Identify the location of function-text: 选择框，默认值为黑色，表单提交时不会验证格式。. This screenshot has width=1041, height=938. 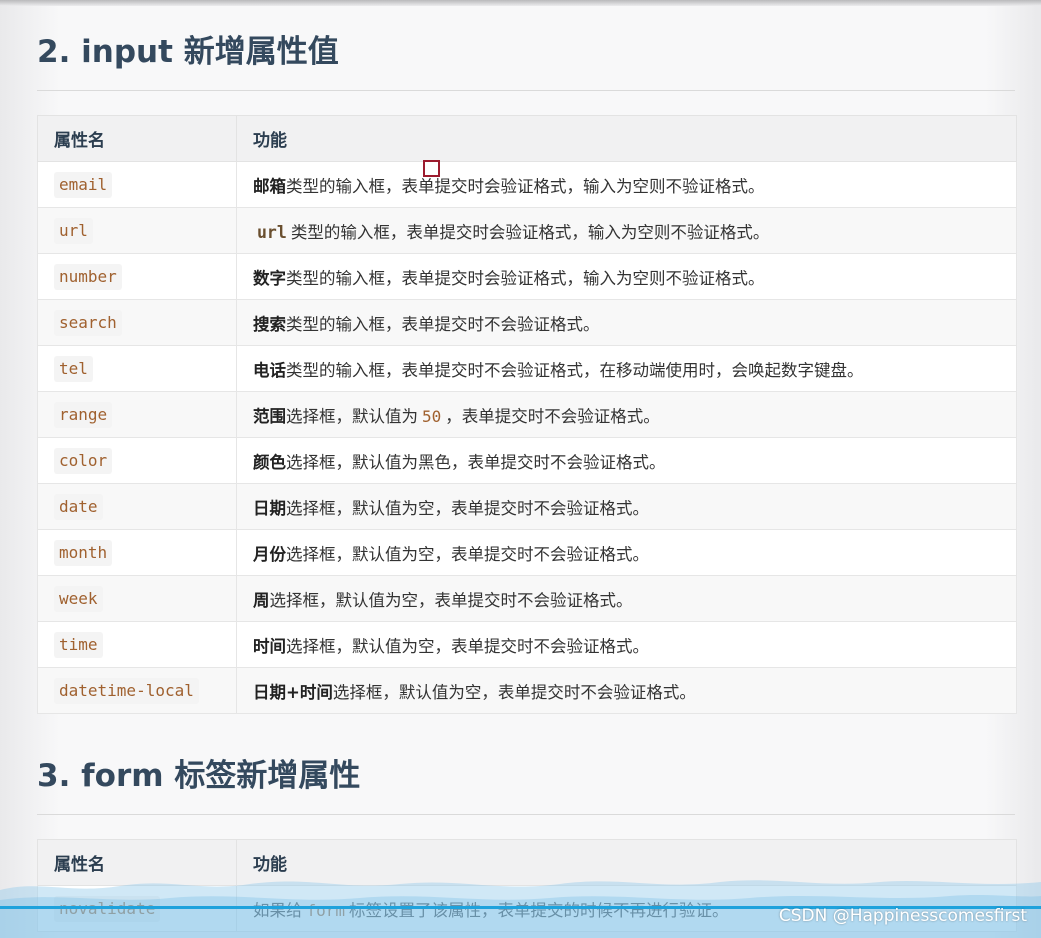
(476, 462).